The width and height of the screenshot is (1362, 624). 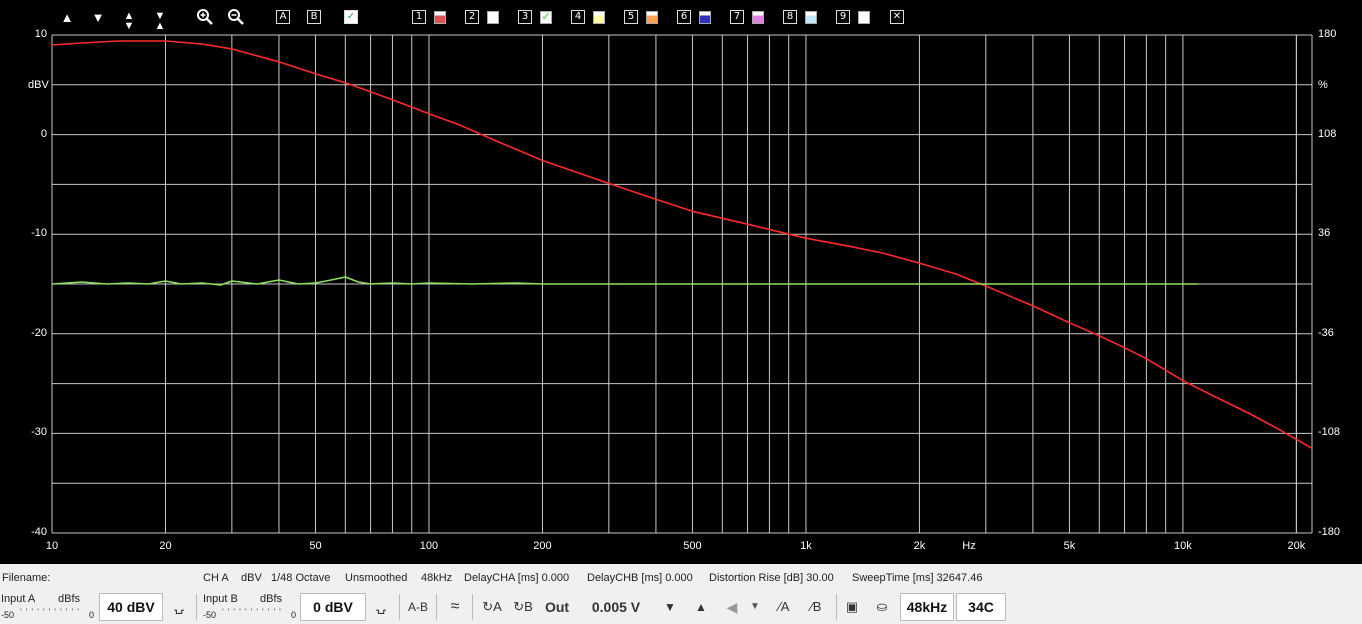 What do you see at coordinates (732, 607) in the screenshot?
I see `speaker-icon: ◀` at bounding box center [732, 607].